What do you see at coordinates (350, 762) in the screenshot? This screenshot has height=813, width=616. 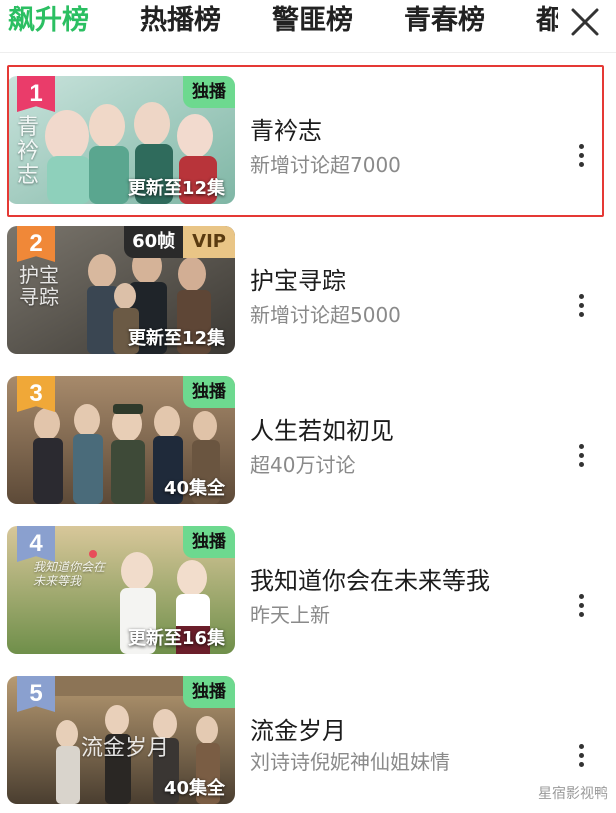 I see `show-subtitle: 刘诗诗倪妮神仙姐妹情` at bounding box center [350, 762].